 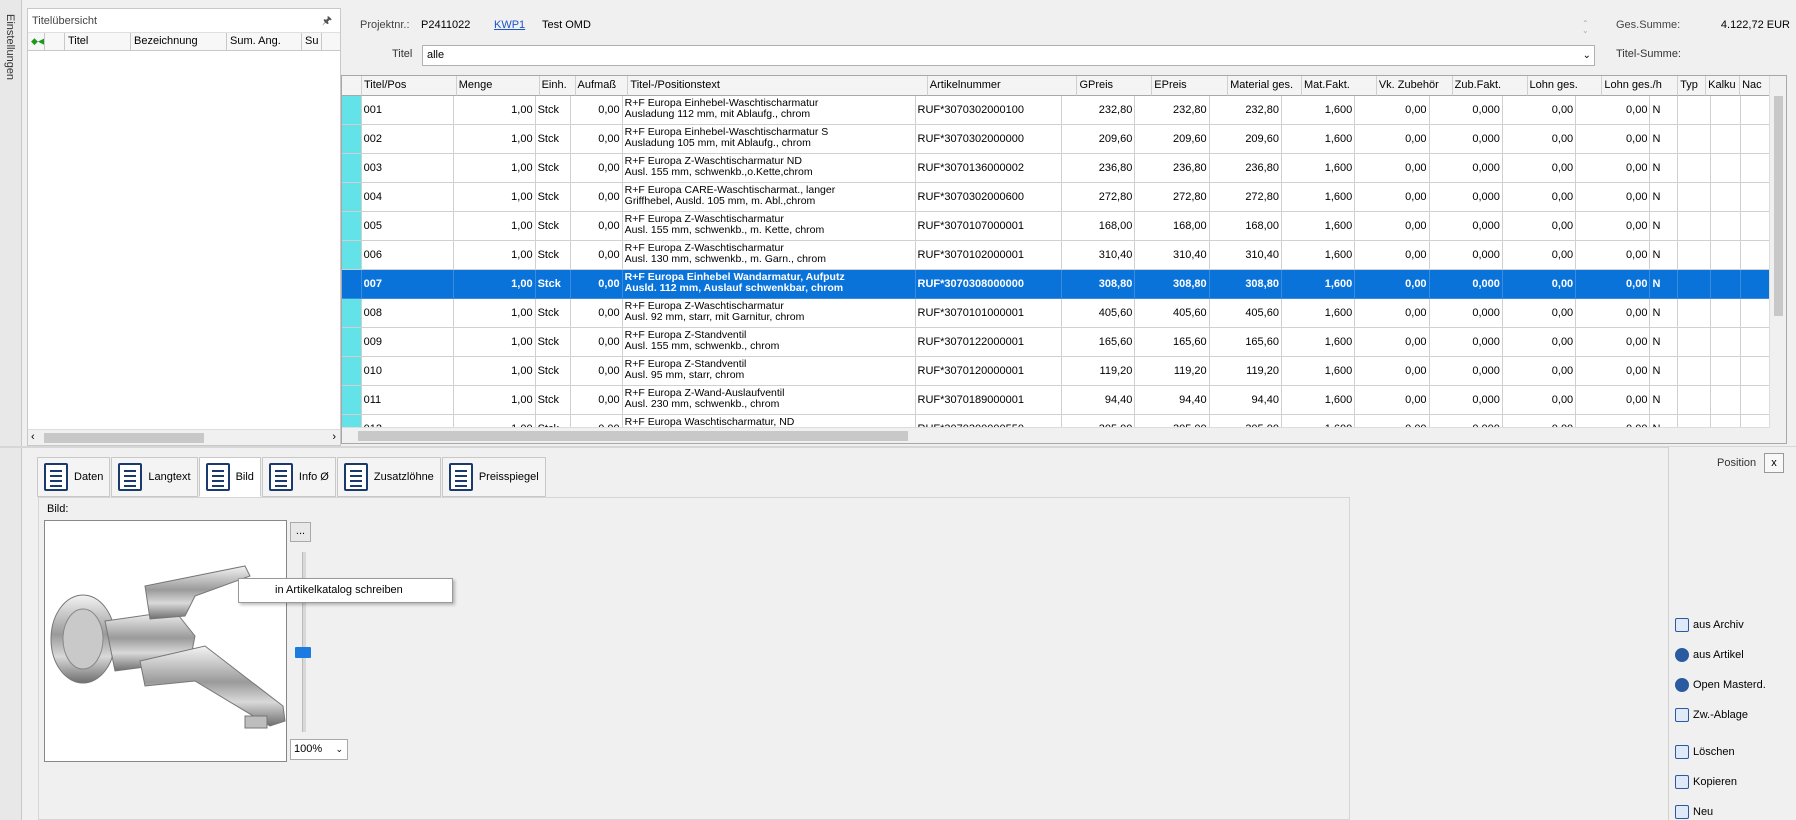 I want to click on action-3: Zw.-Ablage, so click(x=1711, y=715).